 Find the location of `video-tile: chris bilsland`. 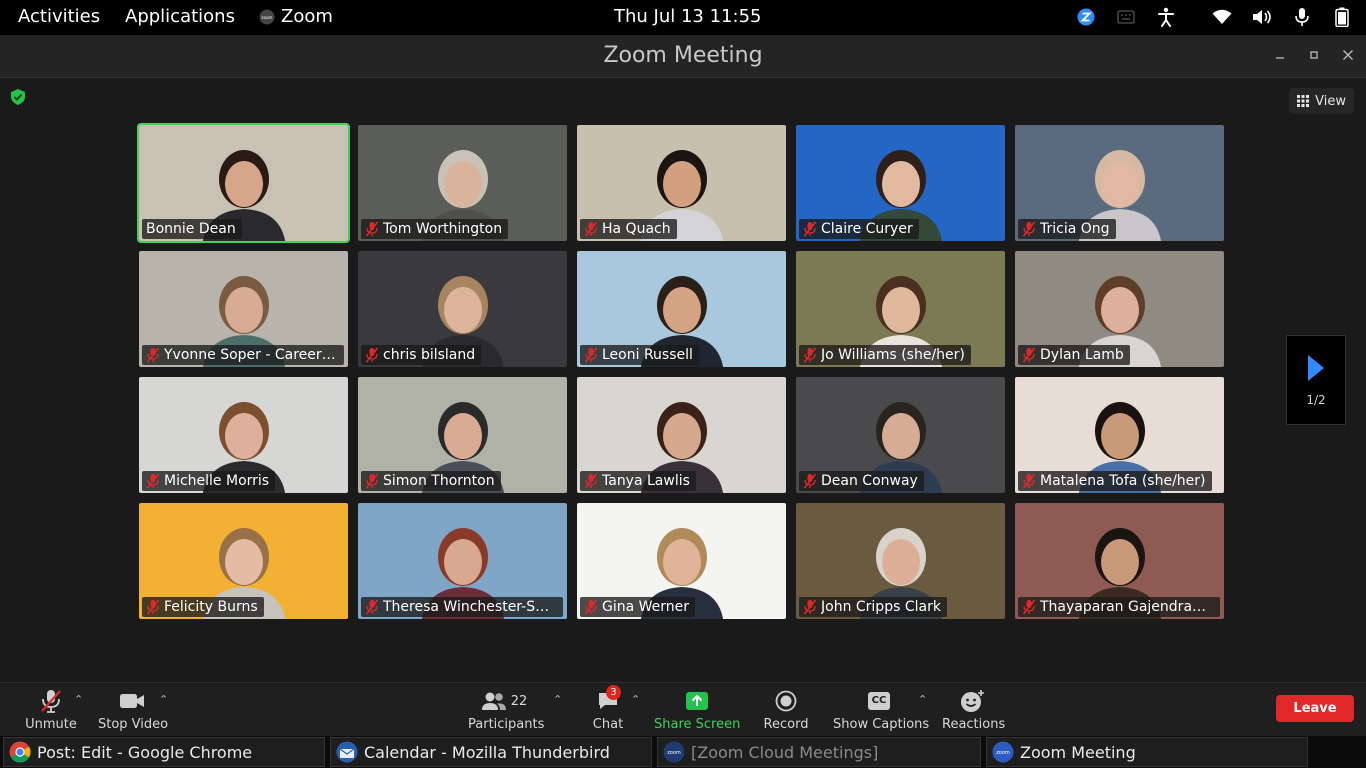

video-tile: chris bilsland is located at coordinates (462, 309).